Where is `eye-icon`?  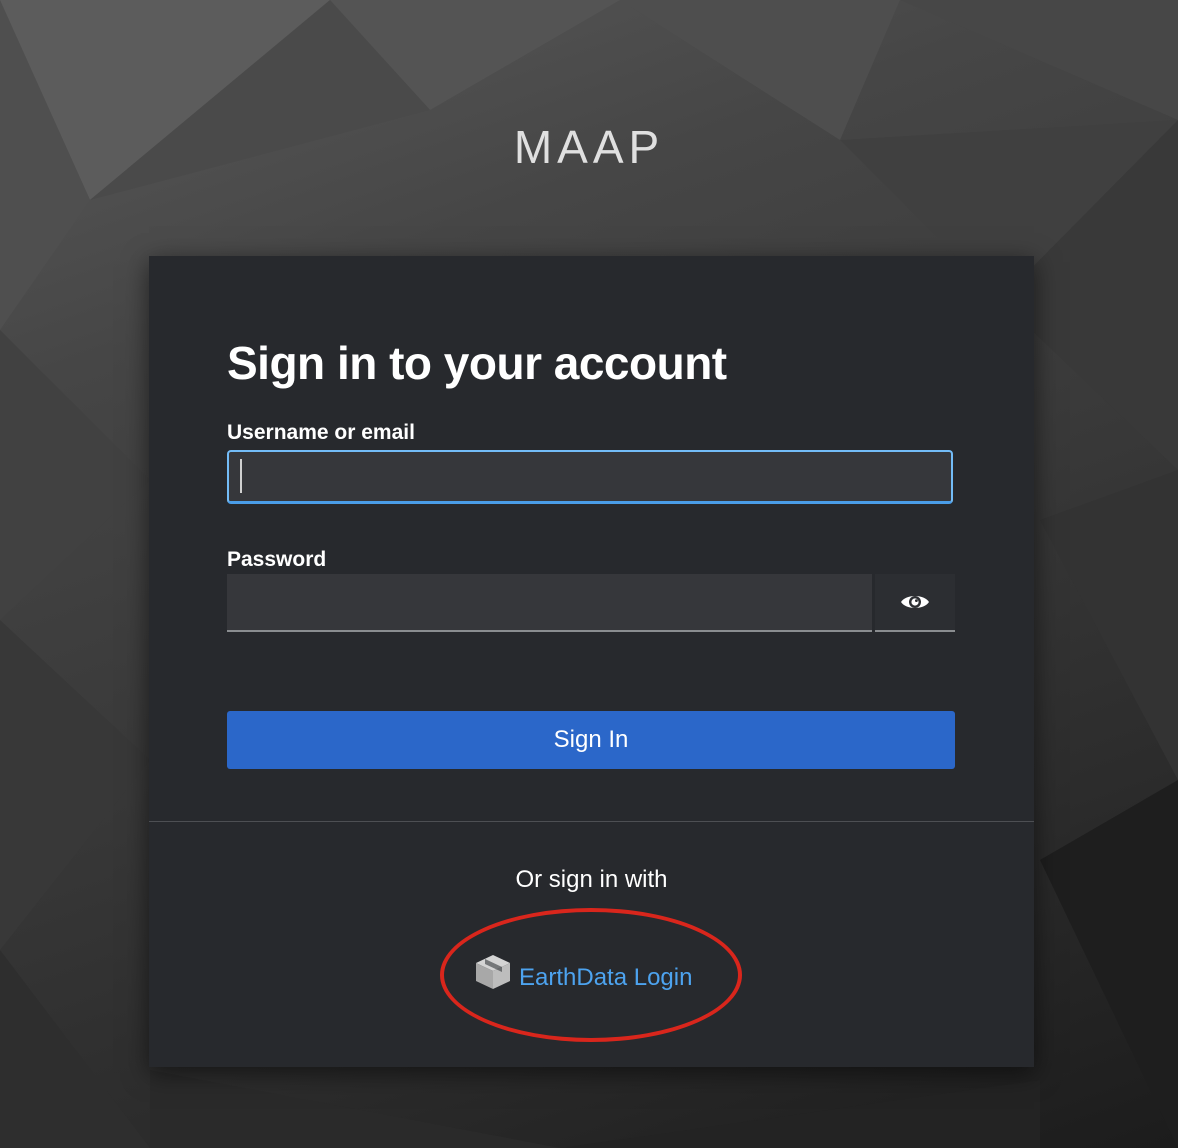
eye-icon is located at coordinates (915, 602).